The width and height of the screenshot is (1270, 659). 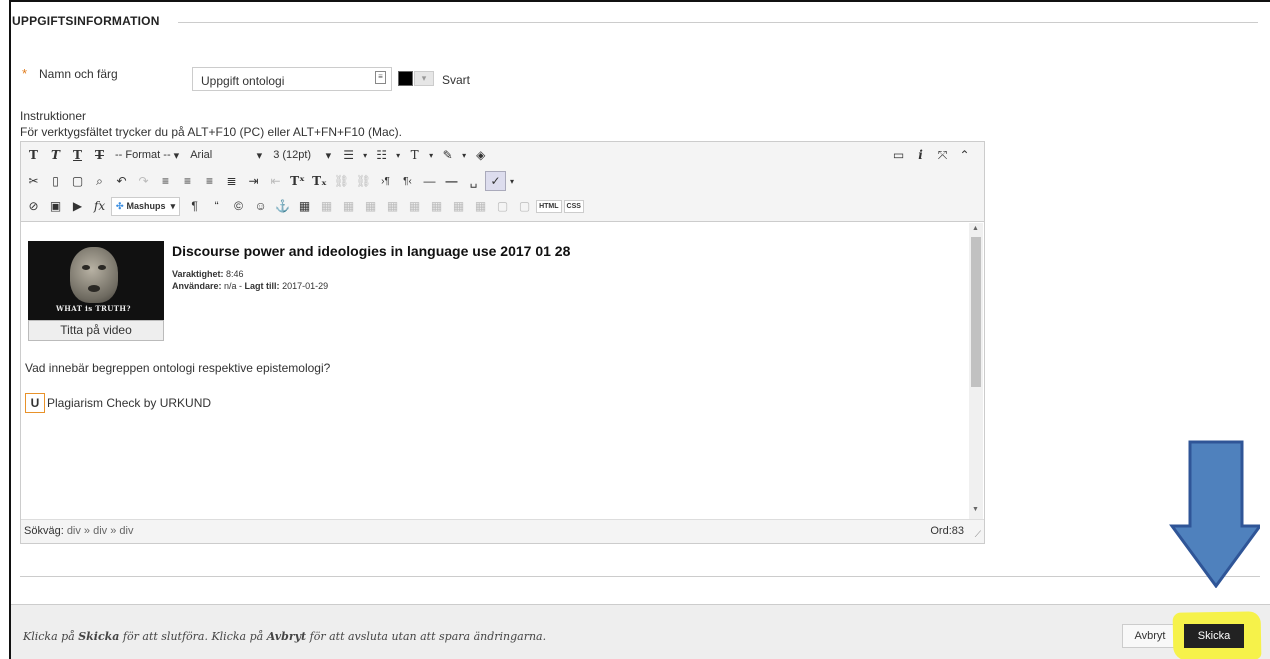 I want to click on image-icon: ▣, so click(x=55, y=206).